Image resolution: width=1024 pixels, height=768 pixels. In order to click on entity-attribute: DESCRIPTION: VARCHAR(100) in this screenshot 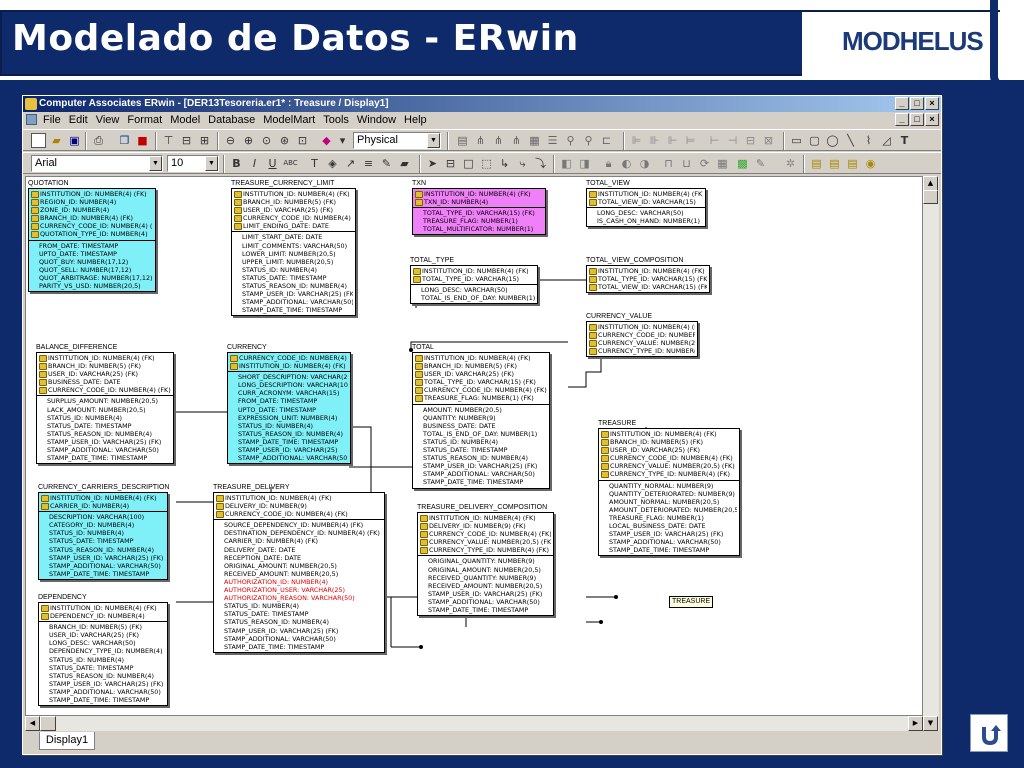, I will do `click(107, 517)`.